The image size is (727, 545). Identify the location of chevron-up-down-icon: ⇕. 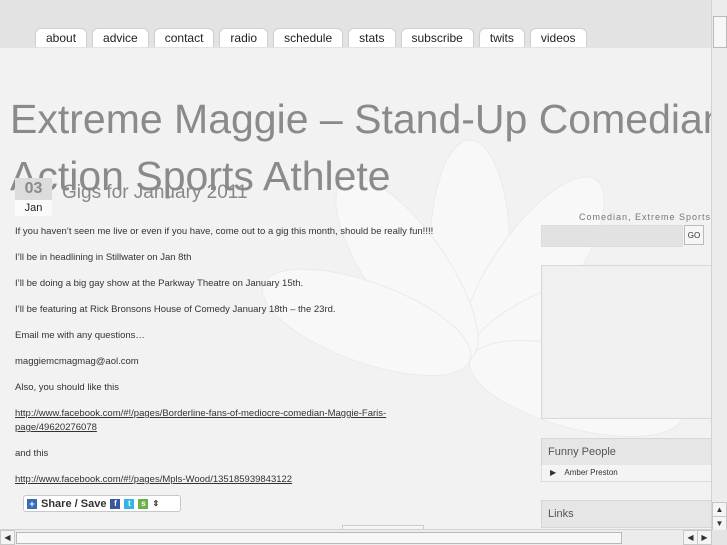
(156, 503).